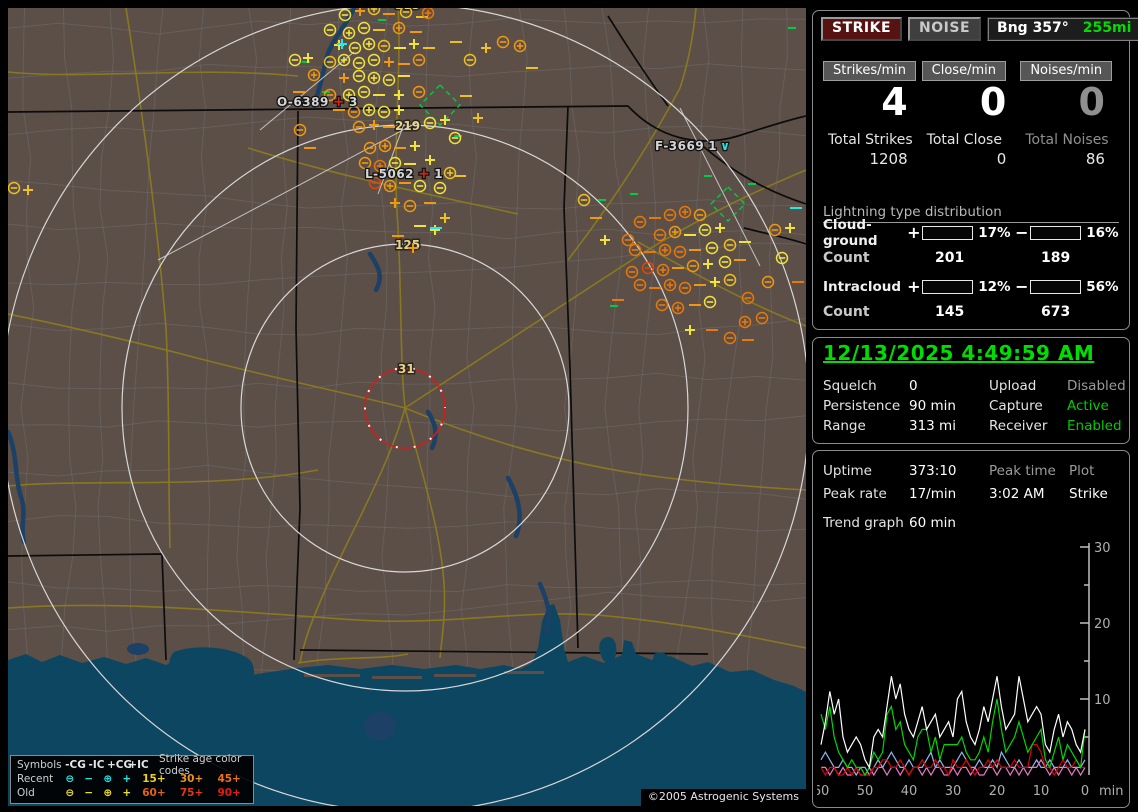 Image resolution: width=1138 pixels, height=812 pixels. I want to click on legend-old-label: Old, so click(26, 793).